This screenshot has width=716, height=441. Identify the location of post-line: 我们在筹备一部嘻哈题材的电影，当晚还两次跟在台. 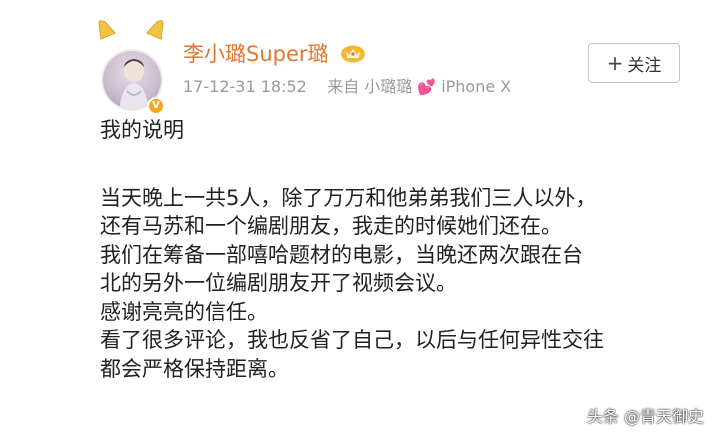
(341, 254).